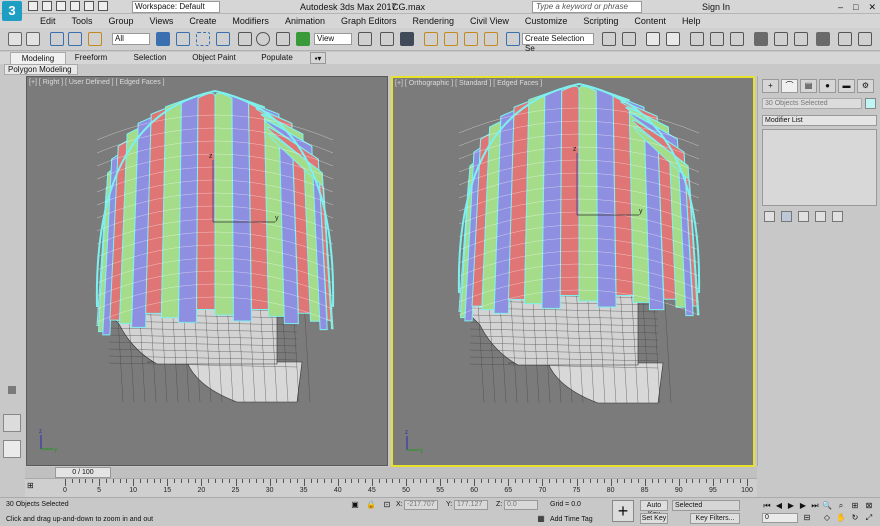 The image size is (880, 526). I want to click on create-tab-icon: +, so click(770, 86).